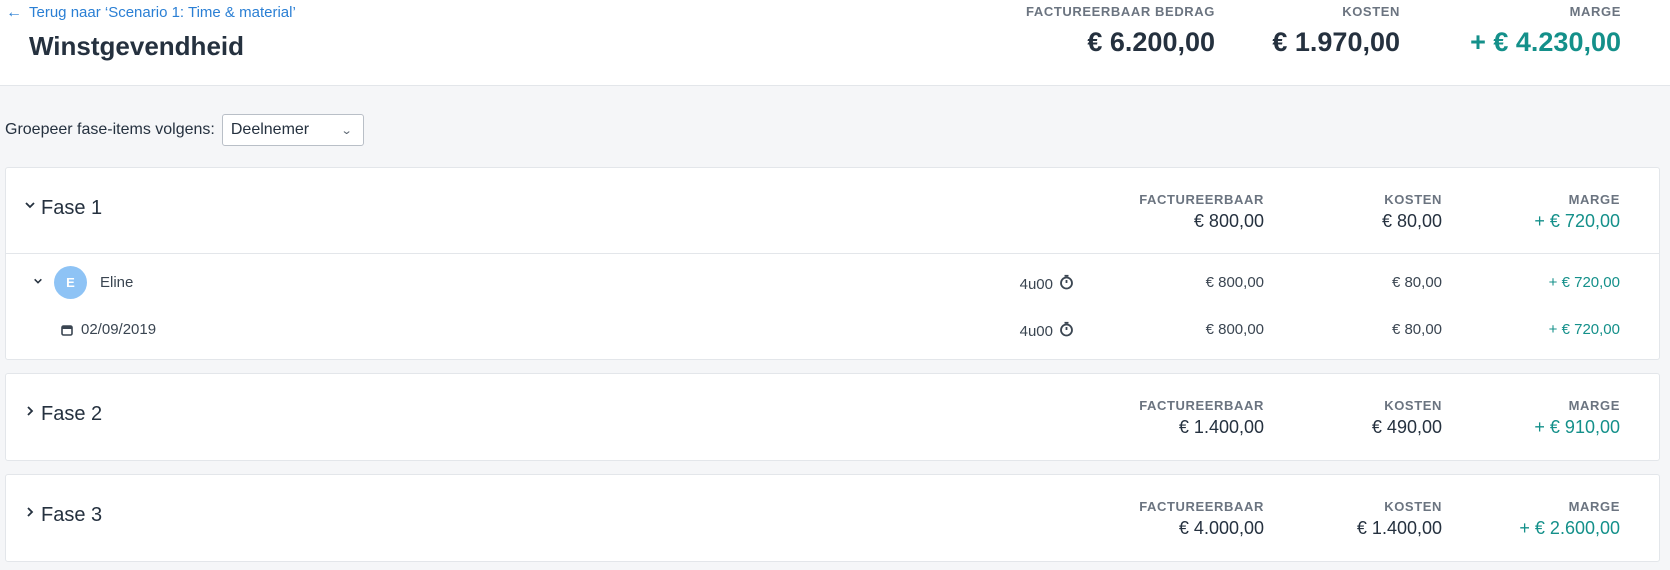 Image resolution: width=1670 pixels, height=570 pixels. I want to click on billable-value: € 4.000,00, so click(1221, 528).